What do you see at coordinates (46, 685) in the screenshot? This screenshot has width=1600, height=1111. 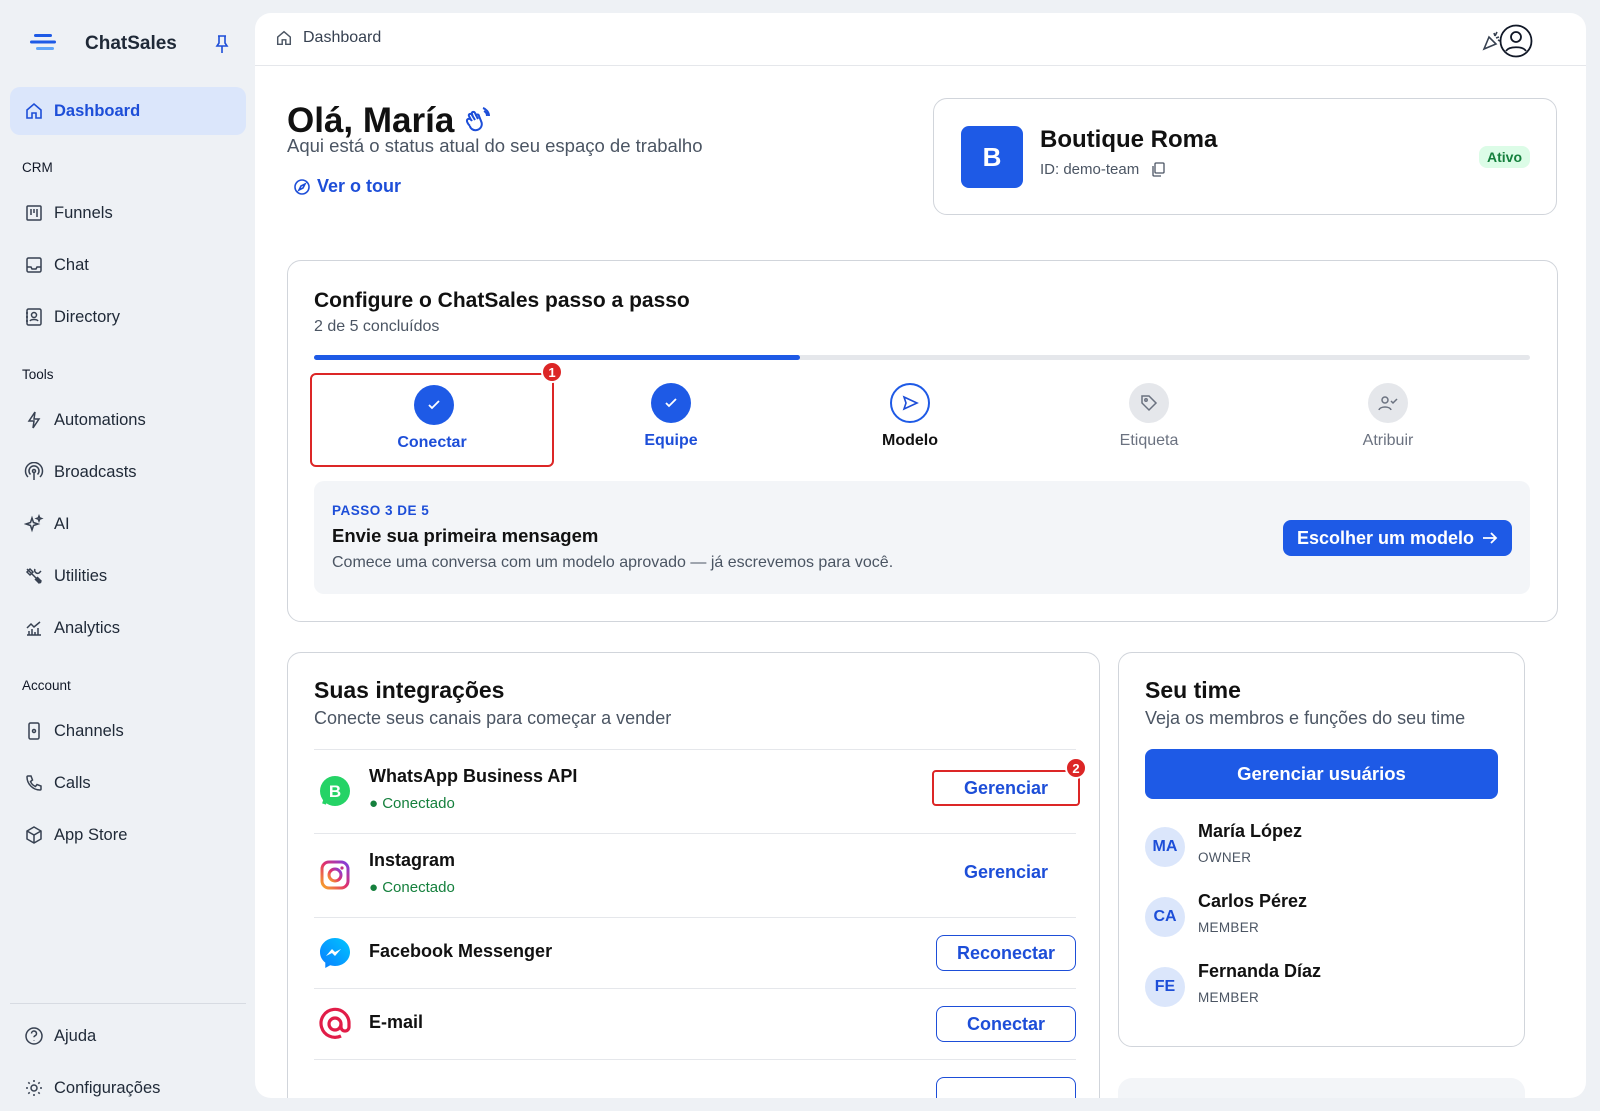 I see `section-account: Account` at bounding box center [46, 685].